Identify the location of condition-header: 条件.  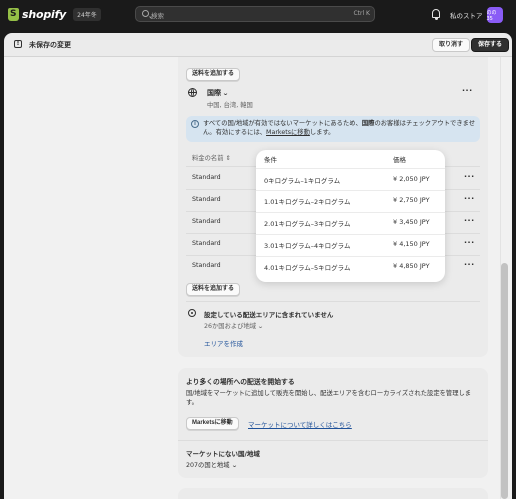
(270, 160).